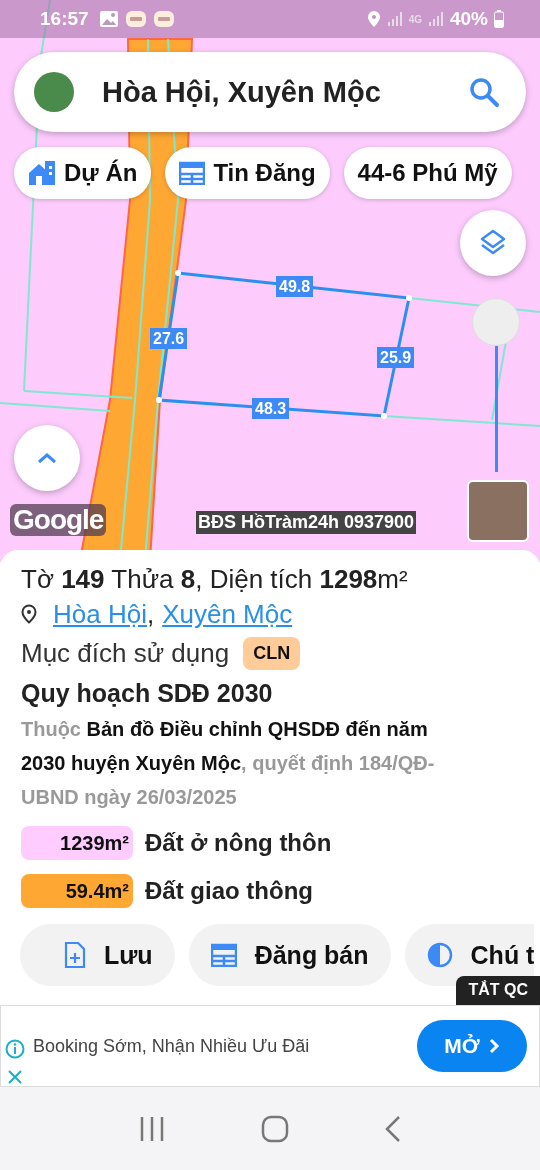  What do you see at coordinates (215, 579) in the screenshot?
I see `parcel-title: Tờ 149 Thửa 8, Diện tích 1298m²` at bounding box center [215, 579].